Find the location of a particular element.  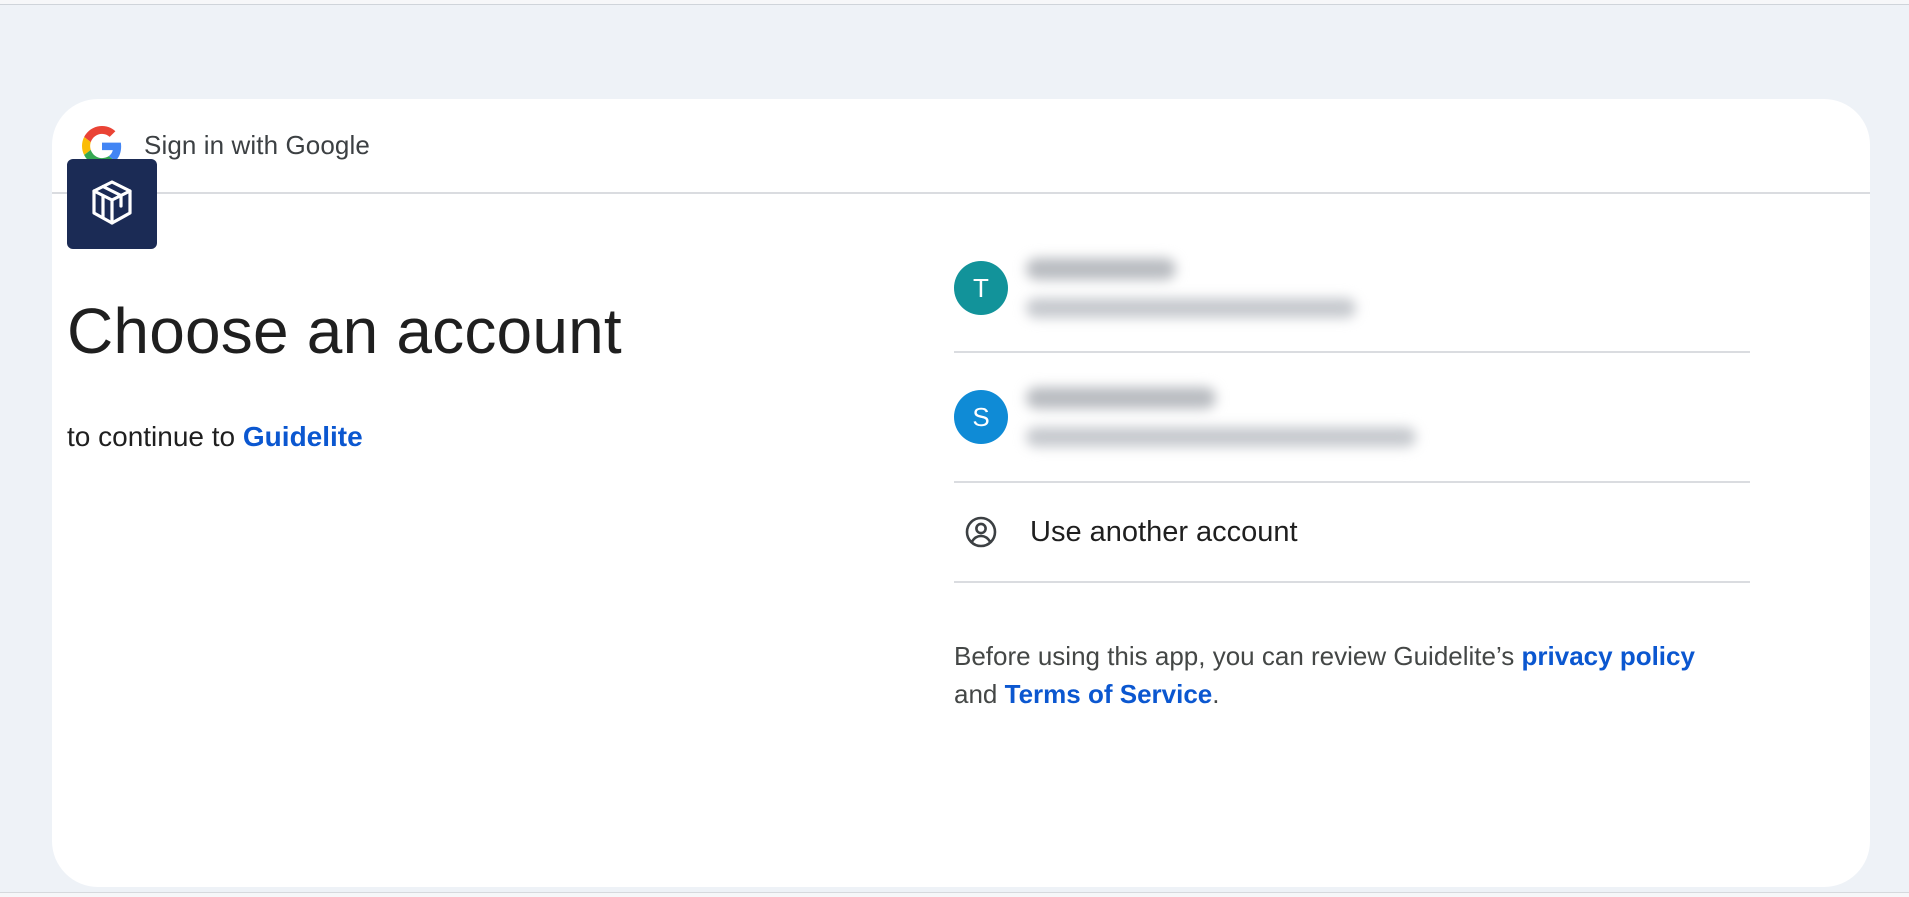

app-logo is located at coordinates (112, 204).